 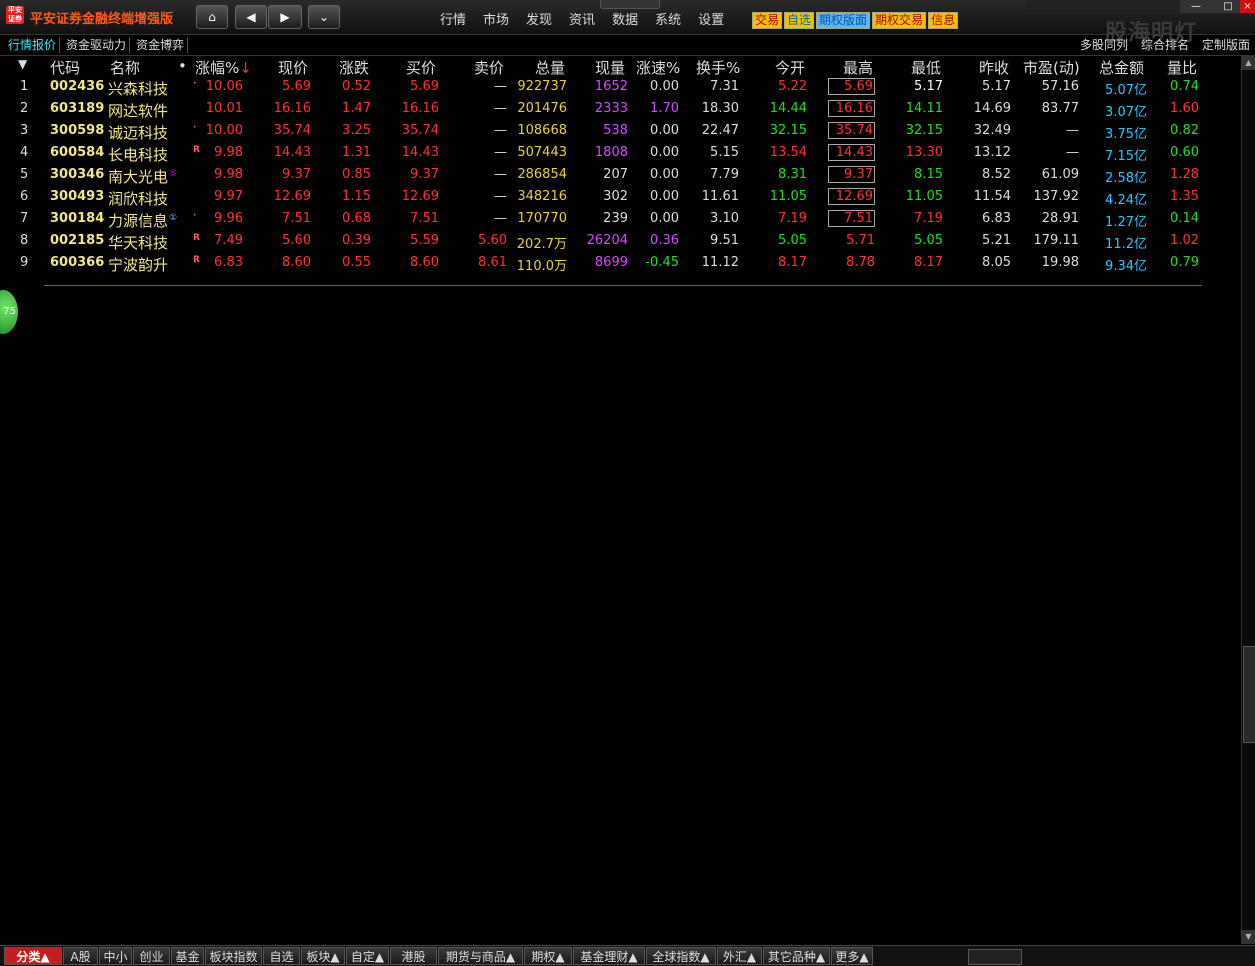 What do you see at coordinates (233, 956) in the screenshot?
I see `bottom-tab-sector-index: 板块指数` at bounding box center [233, 956].